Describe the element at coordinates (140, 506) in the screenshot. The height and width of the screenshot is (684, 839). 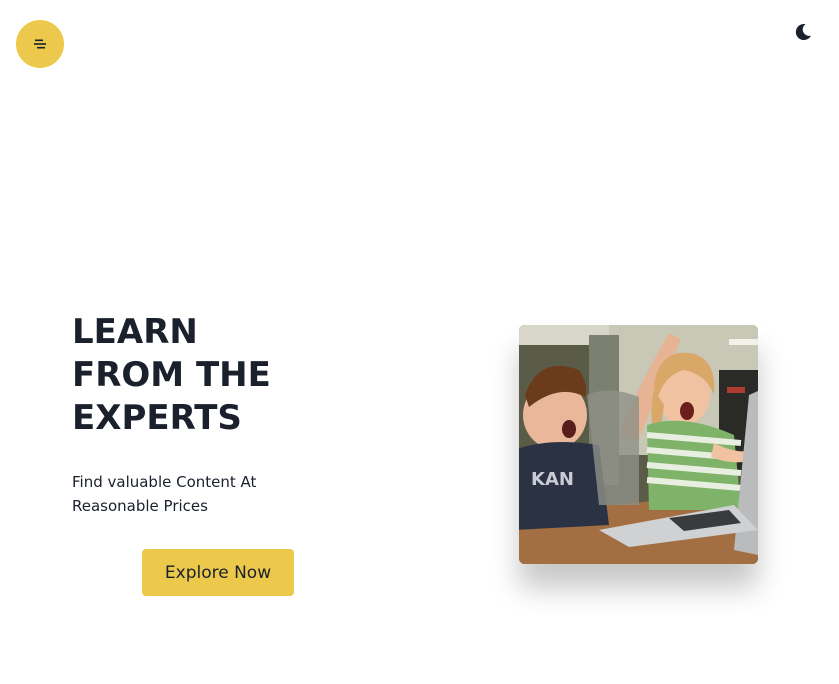
I see `hero-subtitle-line: Reasonable Prices` at that location.